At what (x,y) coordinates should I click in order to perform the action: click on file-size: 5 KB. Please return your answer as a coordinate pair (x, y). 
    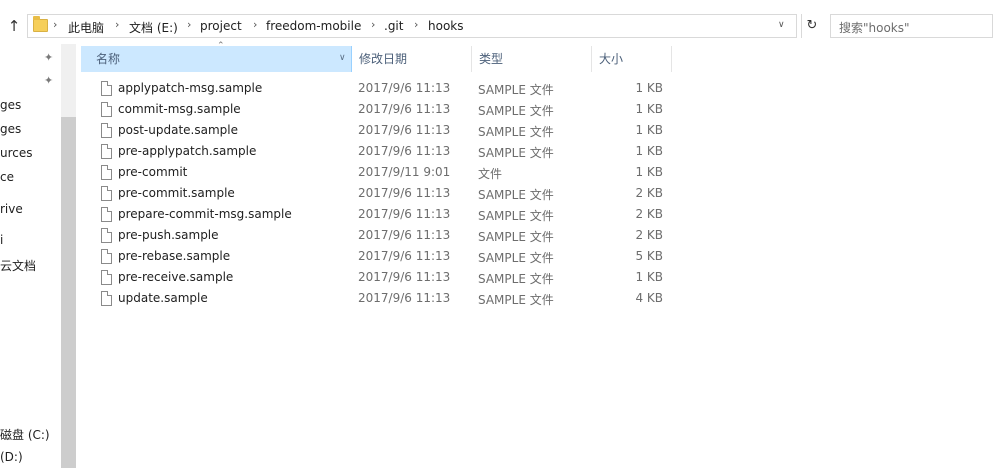
    Looking at the image, I should click on (649, 256).